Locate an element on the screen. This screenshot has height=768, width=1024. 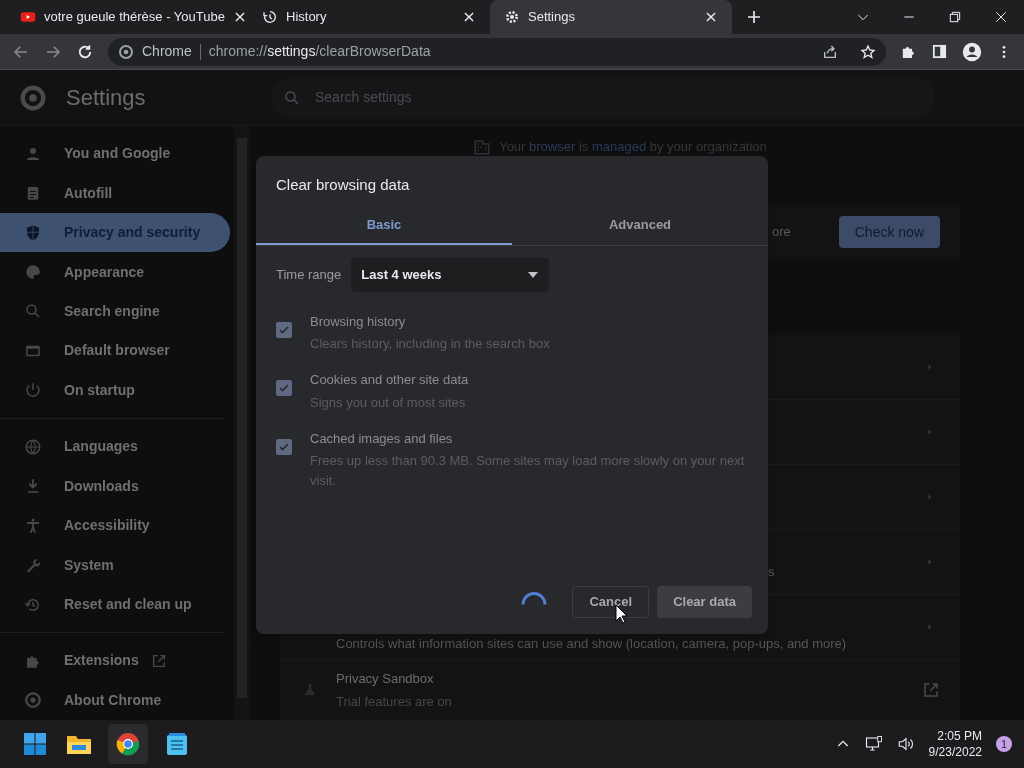
mouse-cursor-icon is located at coordinates (621, 614).